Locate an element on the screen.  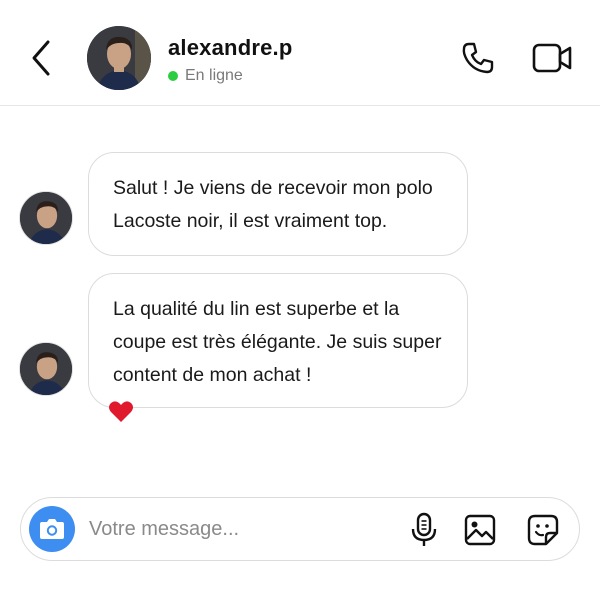
microphone-icon is located at coordinates (424, 529).